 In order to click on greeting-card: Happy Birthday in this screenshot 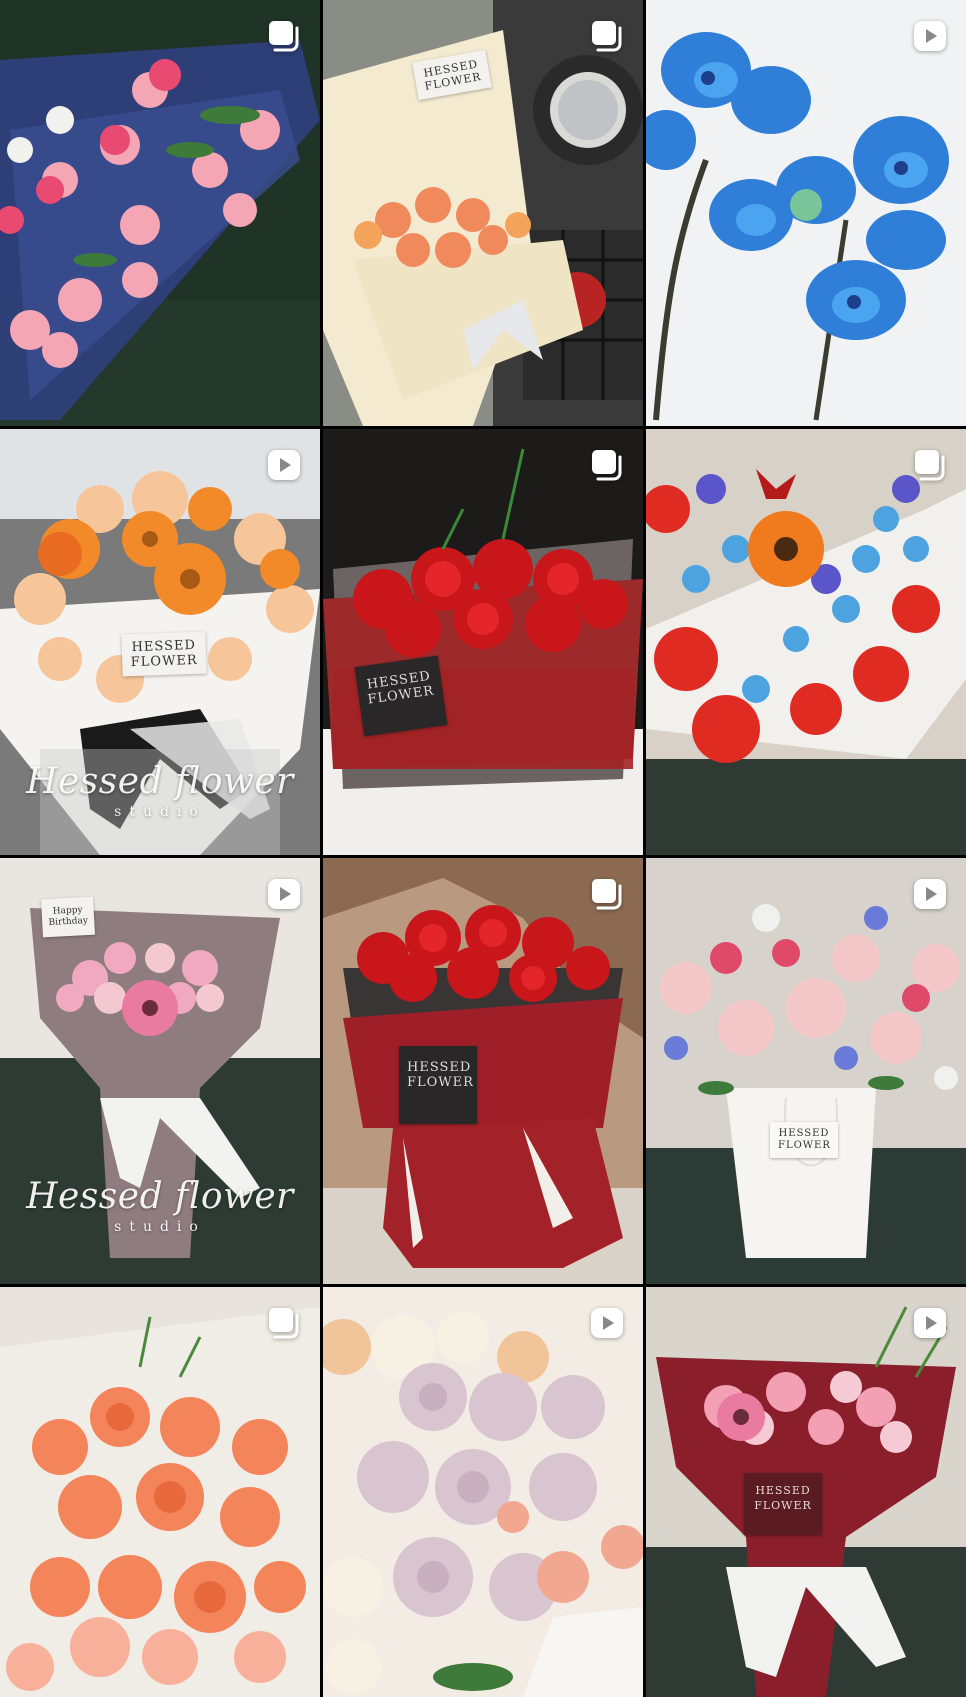, I will do `click(68, 917)`.